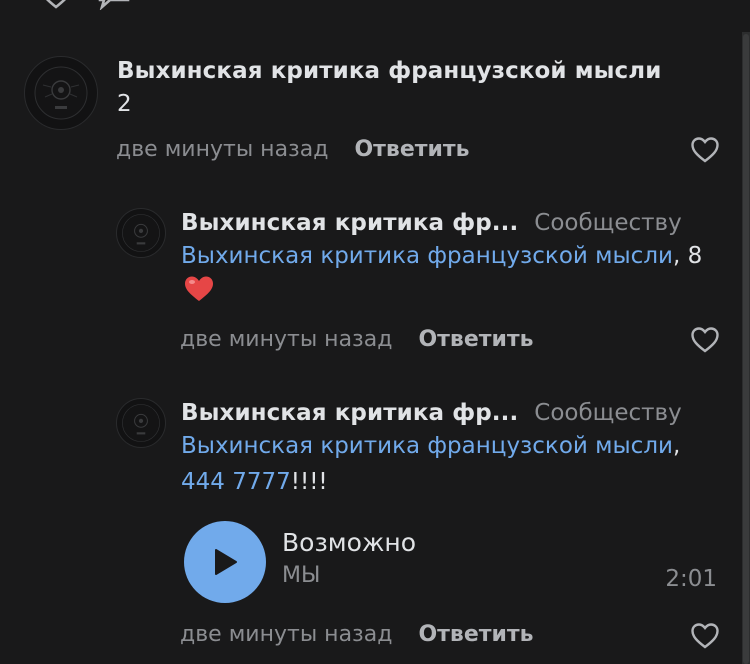  Describe the element at coordinates (199, 288) in the screenshot. I see `heart-emoji-icon` at that location.